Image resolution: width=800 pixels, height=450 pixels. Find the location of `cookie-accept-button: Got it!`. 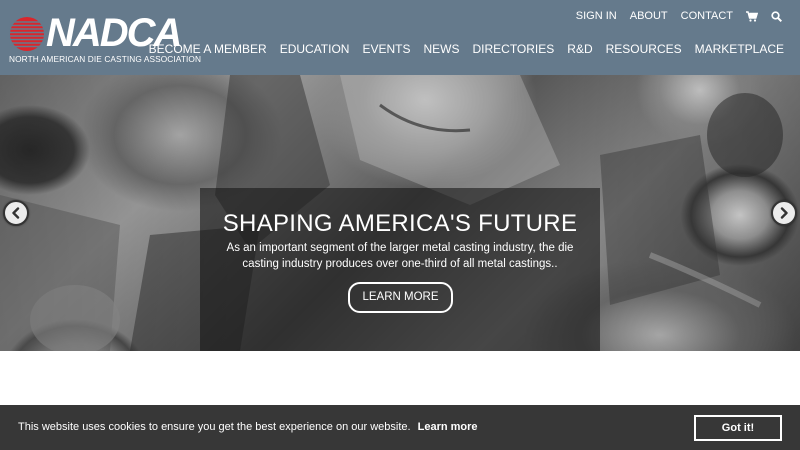

cookie-accept-button: Got it! is located at coordinates (738, 428).